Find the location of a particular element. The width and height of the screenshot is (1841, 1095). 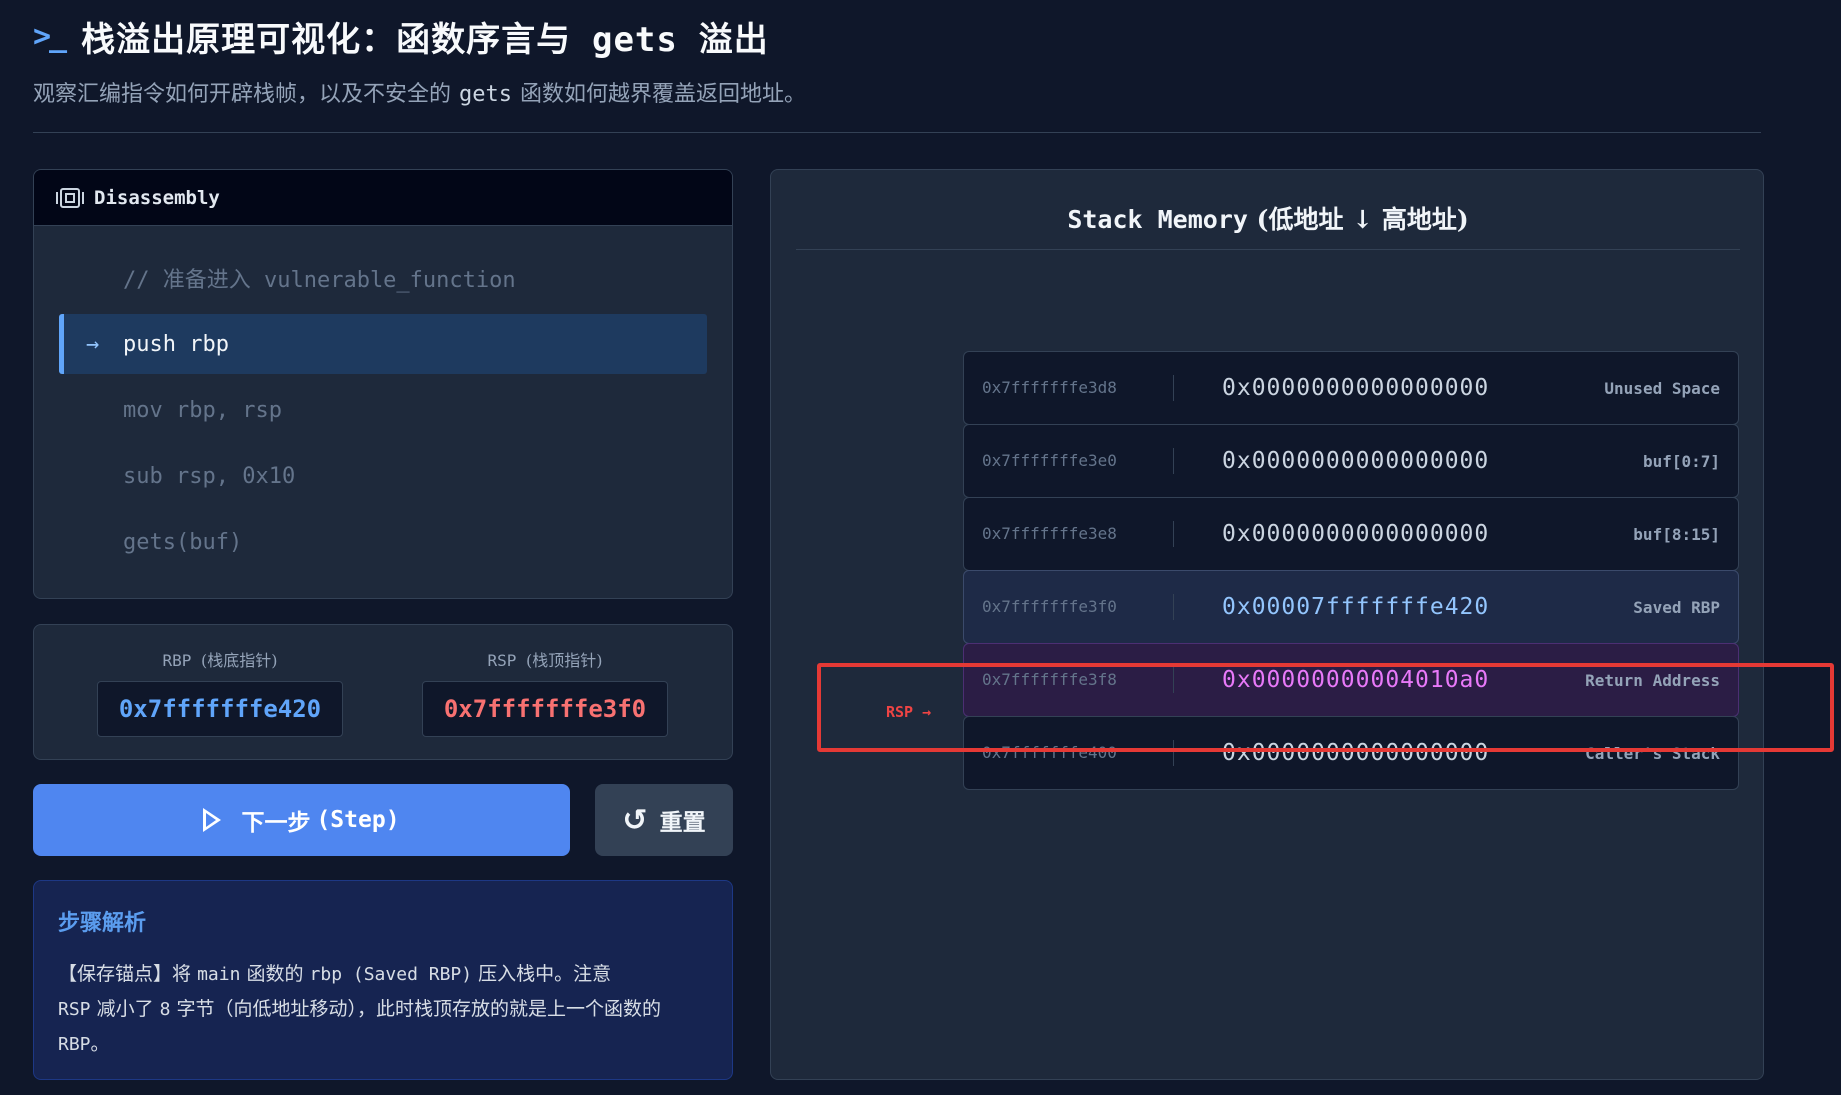

step-button: 下一步 (Step) is located at coordinates (301, 820).